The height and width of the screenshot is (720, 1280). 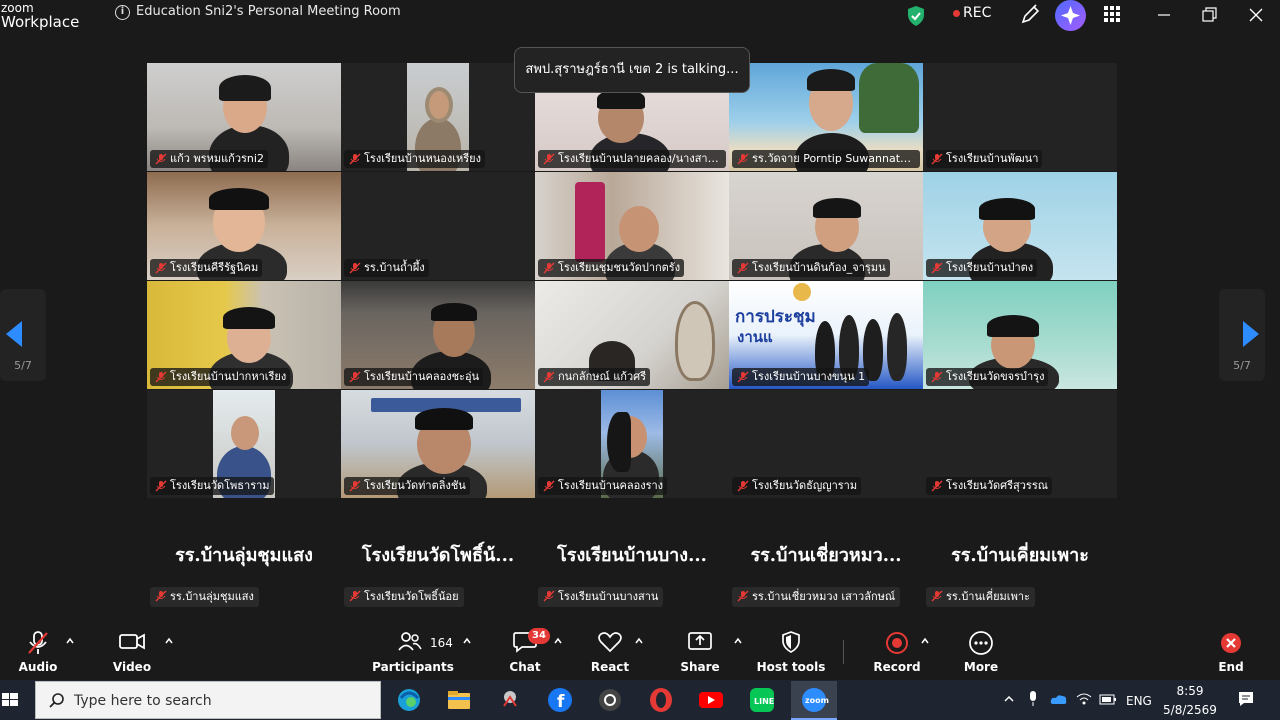 I want to click on opera-icon, so click(x=661, y=700).